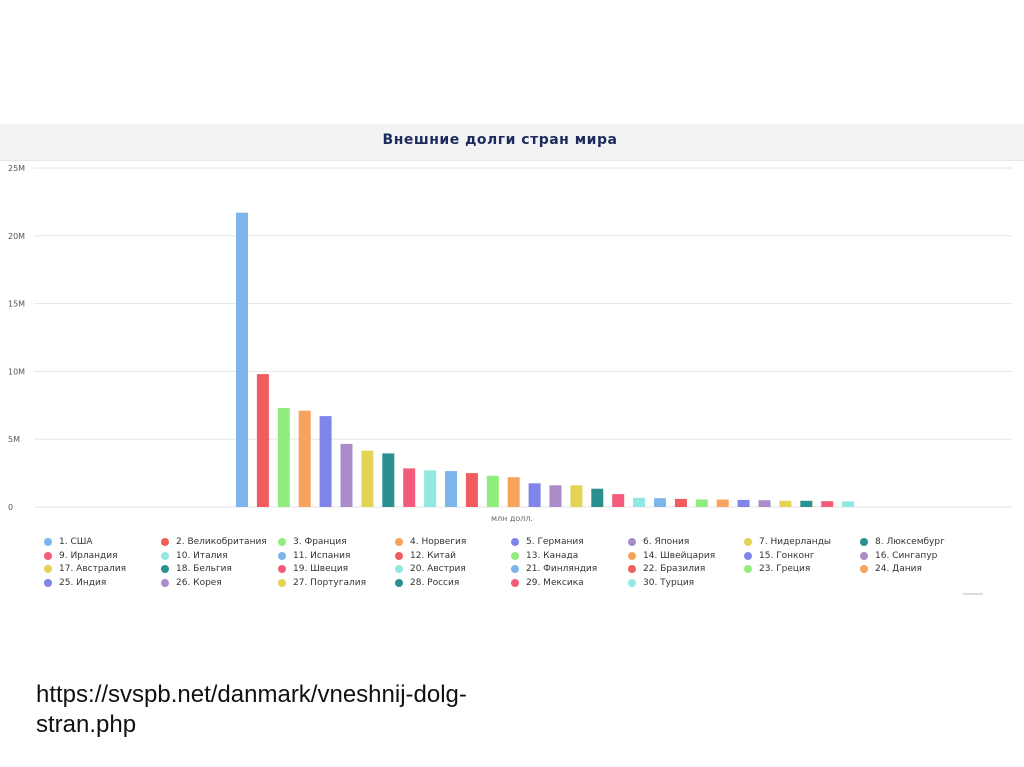  What do you see at coordinates (214, 542) in the screenshot?
I see `legend-item: 2. Великобритания` at bounding box center [214, 542].